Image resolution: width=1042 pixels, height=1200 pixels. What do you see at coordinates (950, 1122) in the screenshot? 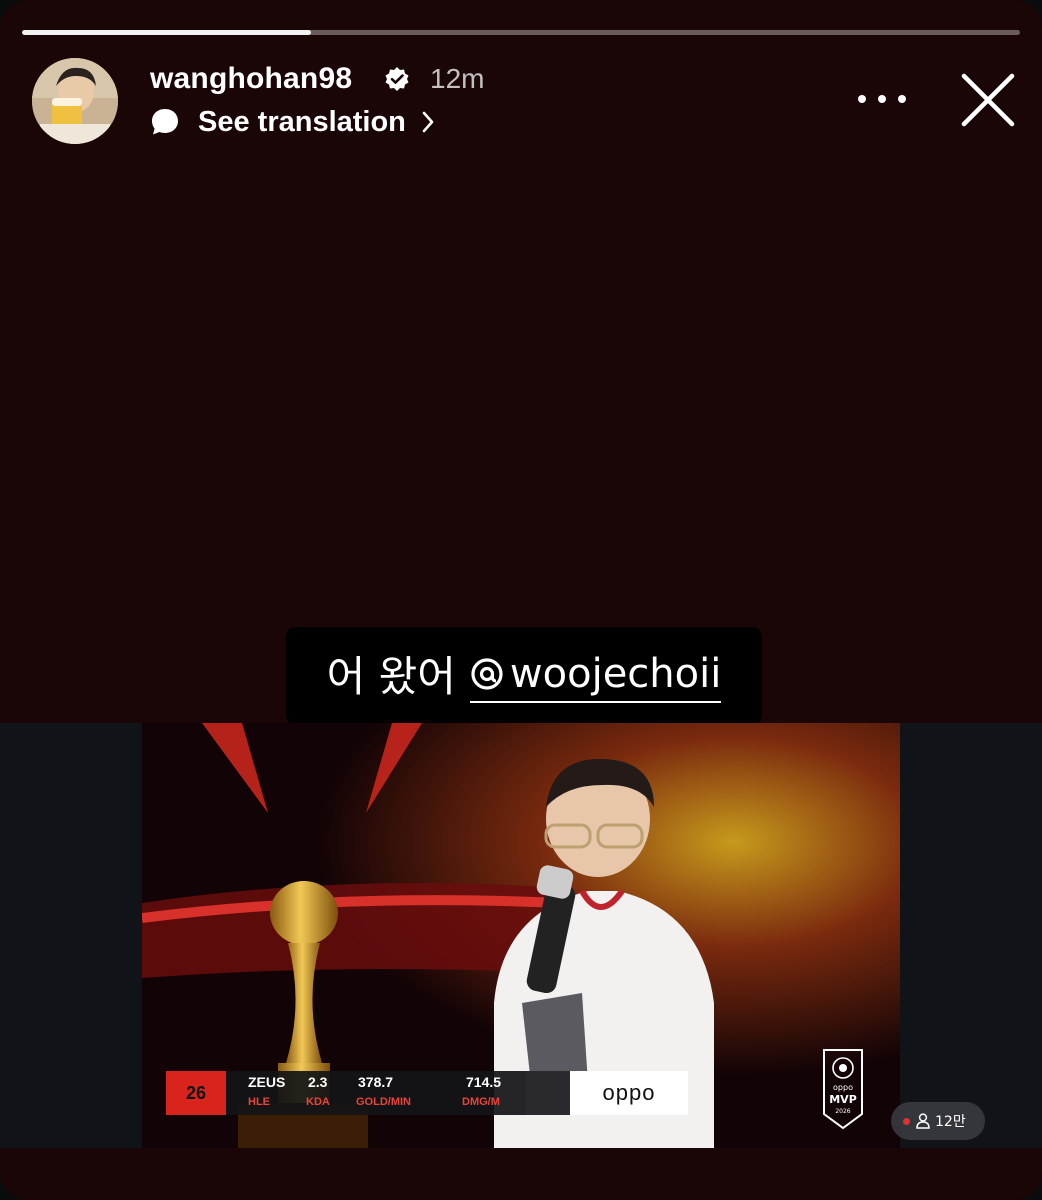
I see `viewer-count: 12만` at bounding box center [950, 1122].